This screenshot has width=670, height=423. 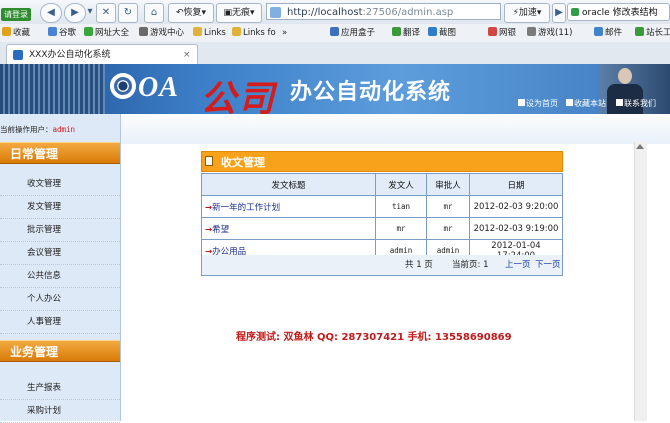 What do you see at coordinates (284, 33) in the screenshot?
I see `bookmarks-overflow-button: »` at bounding box center [284, 33].